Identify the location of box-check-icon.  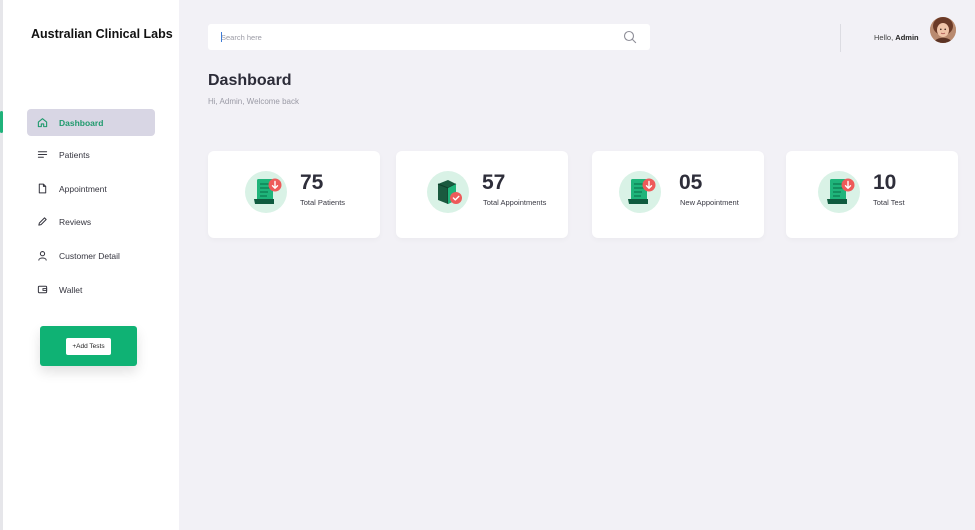
(448, 192).